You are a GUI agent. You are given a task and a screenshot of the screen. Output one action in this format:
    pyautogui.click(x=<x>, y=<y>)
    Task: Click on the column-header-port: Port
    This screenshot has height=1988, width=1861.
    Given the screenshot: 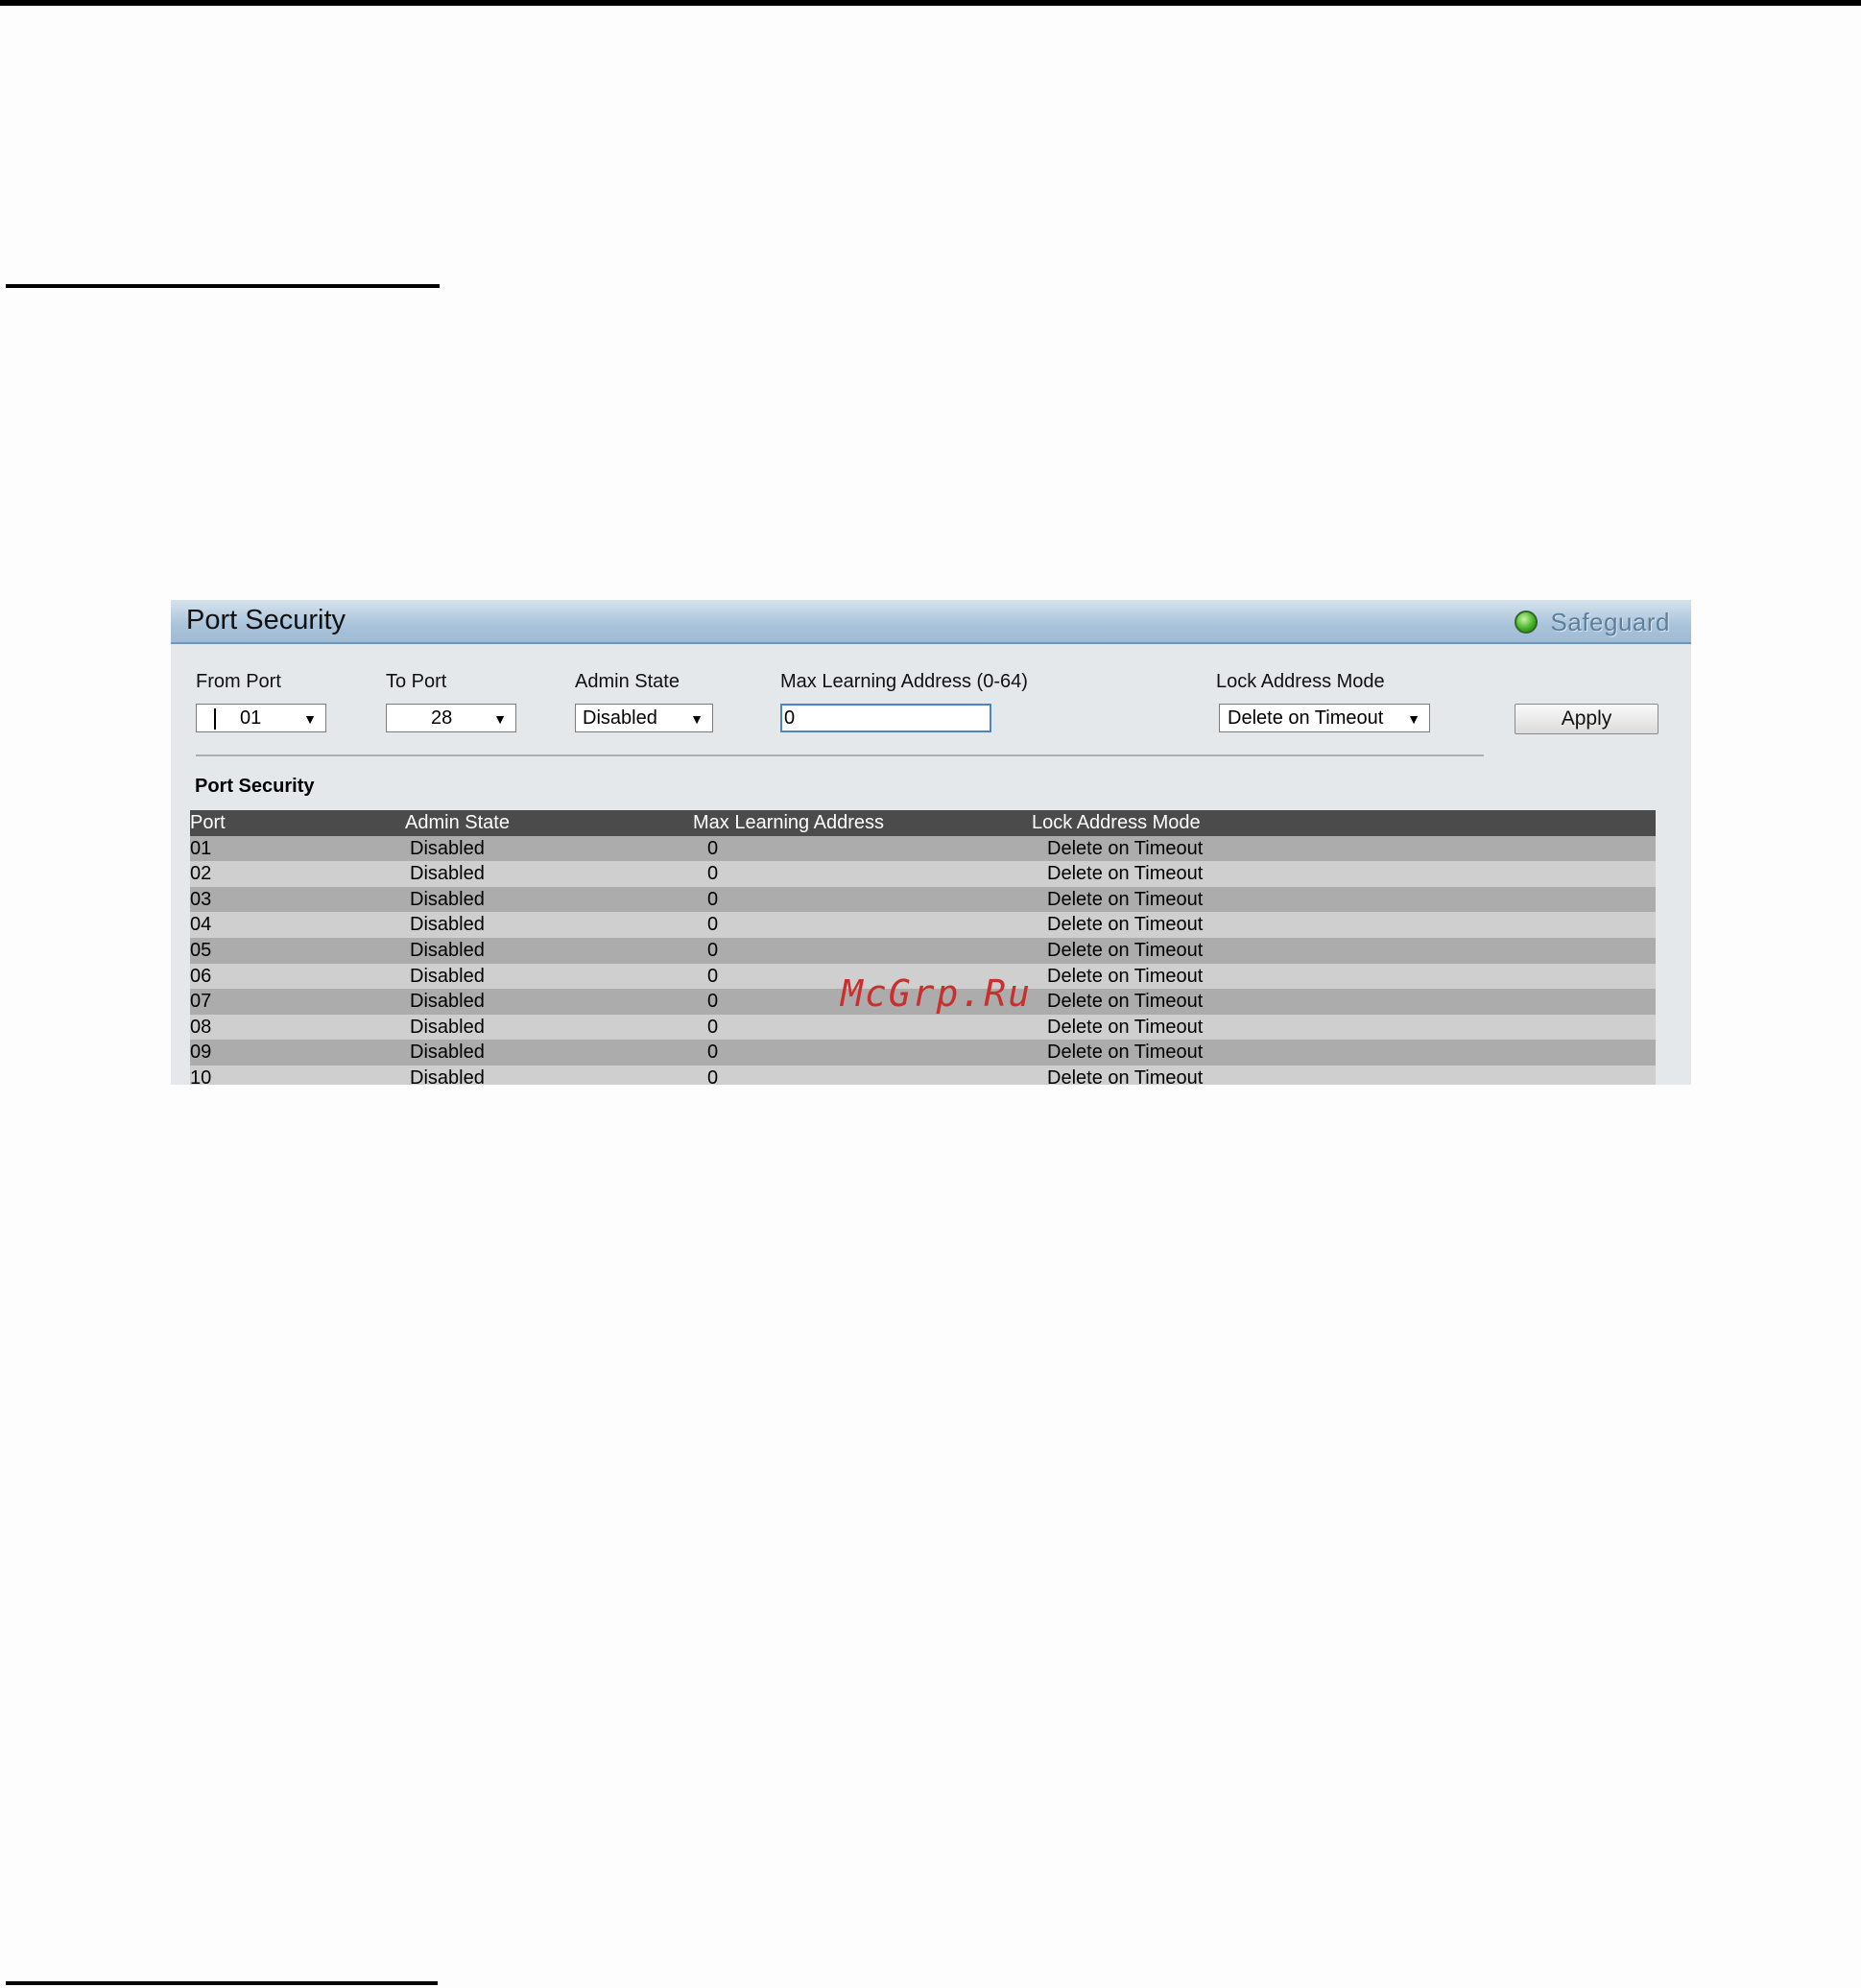 What is the action you would take?
    pyautogui.click(x=208, y=822)
    